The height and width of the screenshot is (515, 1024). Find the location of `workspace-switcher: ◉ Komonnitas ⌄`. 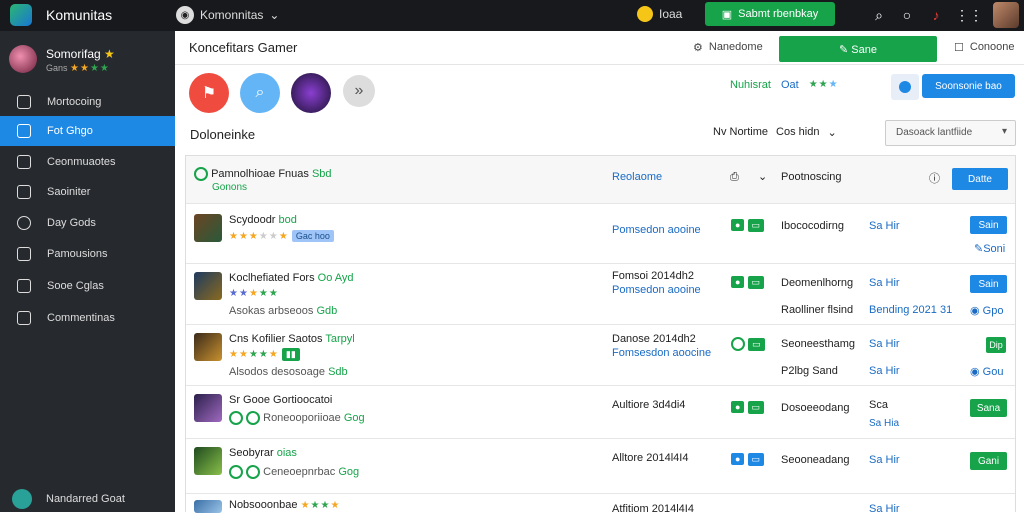

workspace-switcher: ◉ Komonnitas ⌄ is located at coordinates (227, 15).